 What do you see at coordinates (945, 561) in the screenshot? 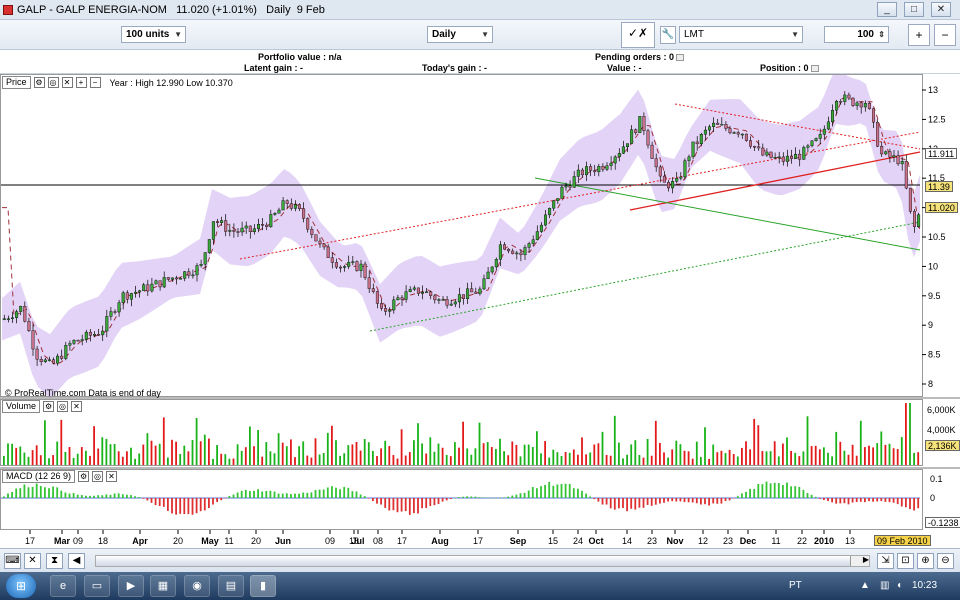
I see `zoom-out-icon: ⊖` at bounding box center [945, 561].